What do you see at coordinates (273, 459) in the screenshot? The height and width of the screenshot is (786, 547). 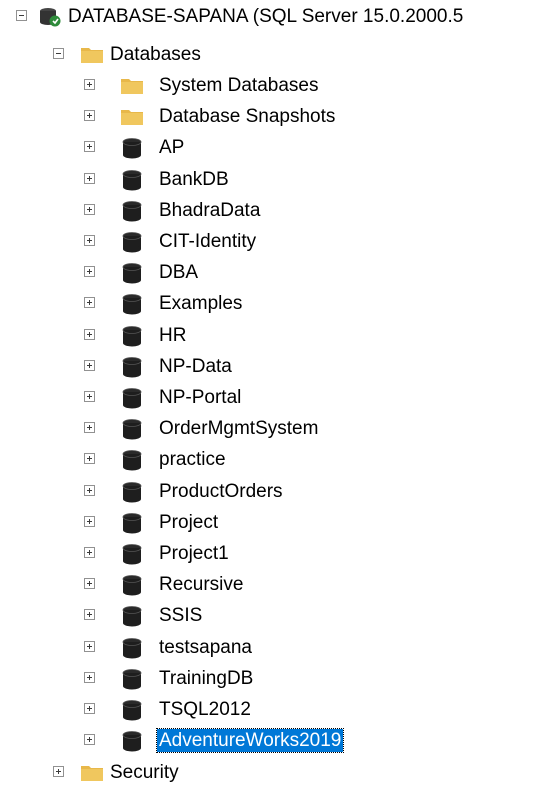 I see `tree-node-database: practice` at bounding box center [273, 459].